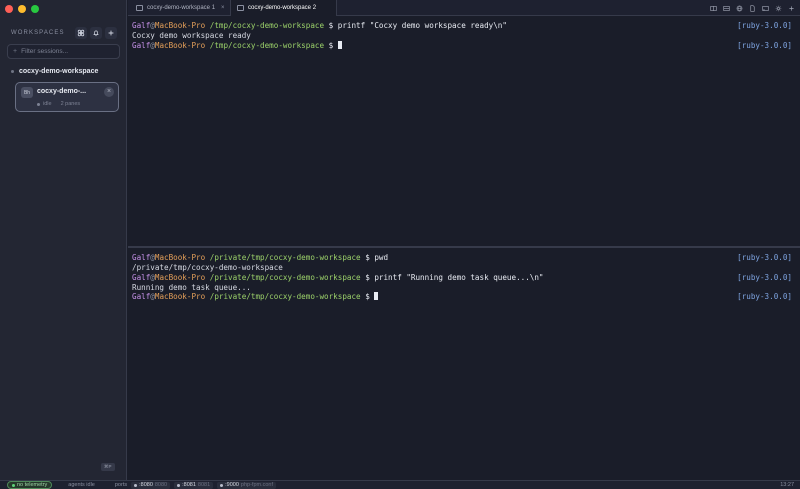 The height and width of the screenshot is (489, 800). What do you see at coordinates (96, 33) in the screenshot?
I see `bell-icon` at bounding box center [96, 33].